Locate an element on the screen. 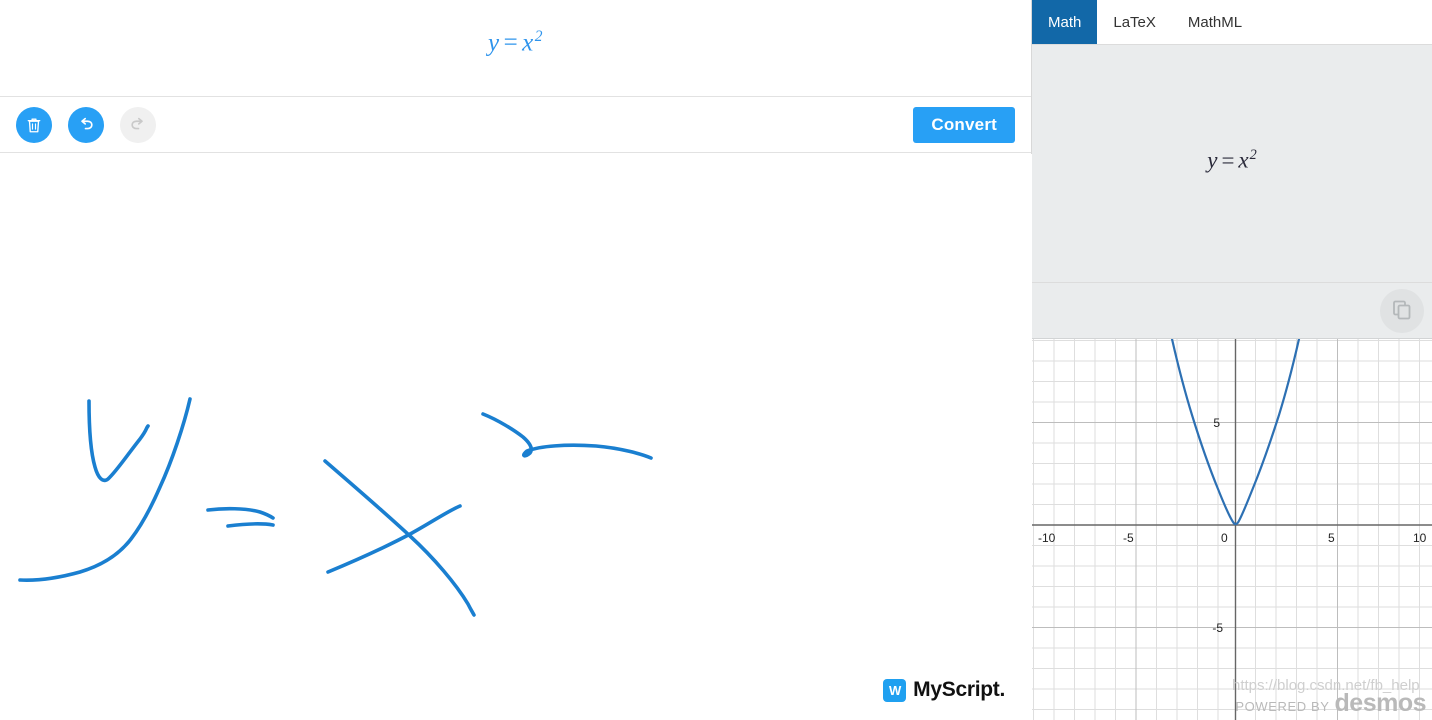 The width and height of the screenshot is (1432, 720). myscript-brand-name: MyScript. is located at coordinates (959, 689).